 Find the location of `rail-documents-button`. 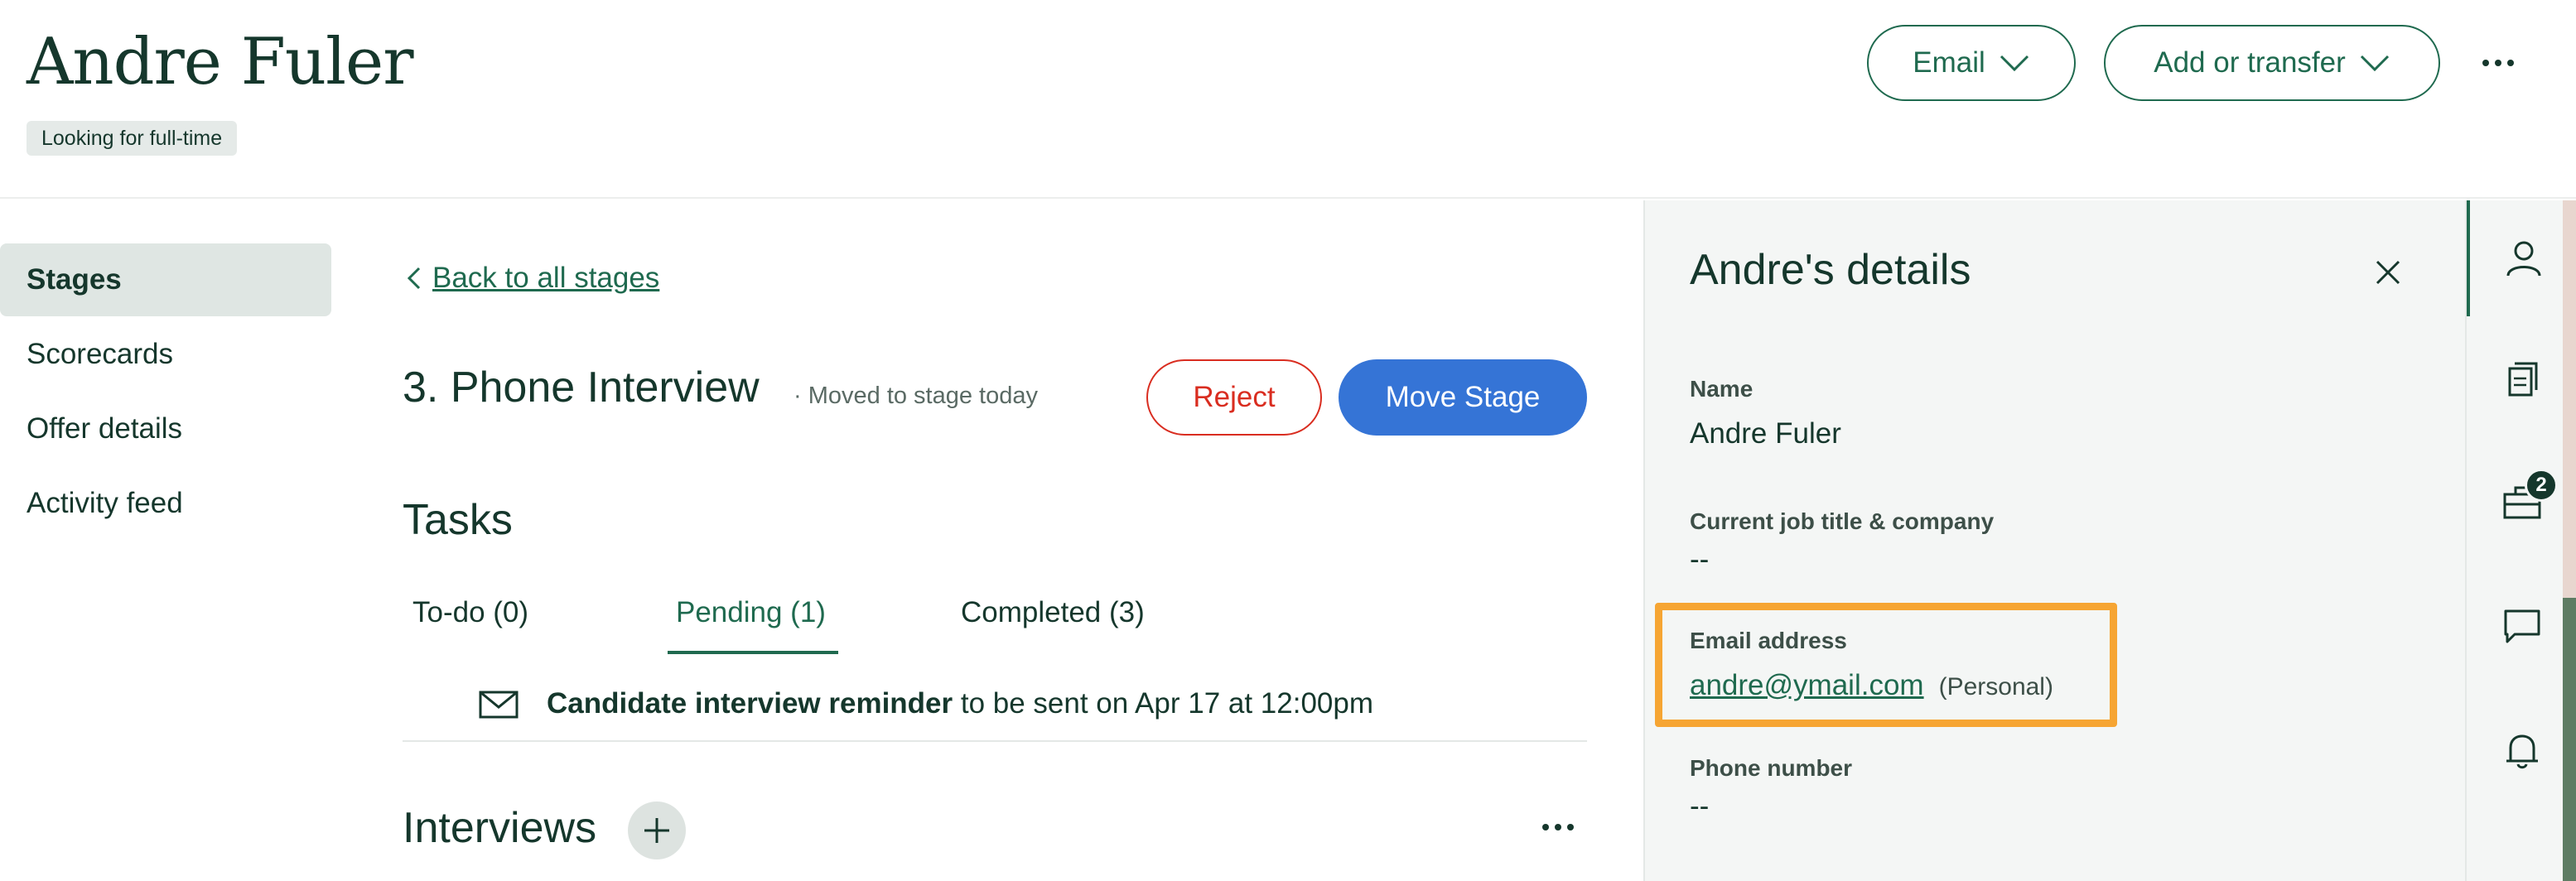

rail-documents-button is located at coordinates (2521, 379).